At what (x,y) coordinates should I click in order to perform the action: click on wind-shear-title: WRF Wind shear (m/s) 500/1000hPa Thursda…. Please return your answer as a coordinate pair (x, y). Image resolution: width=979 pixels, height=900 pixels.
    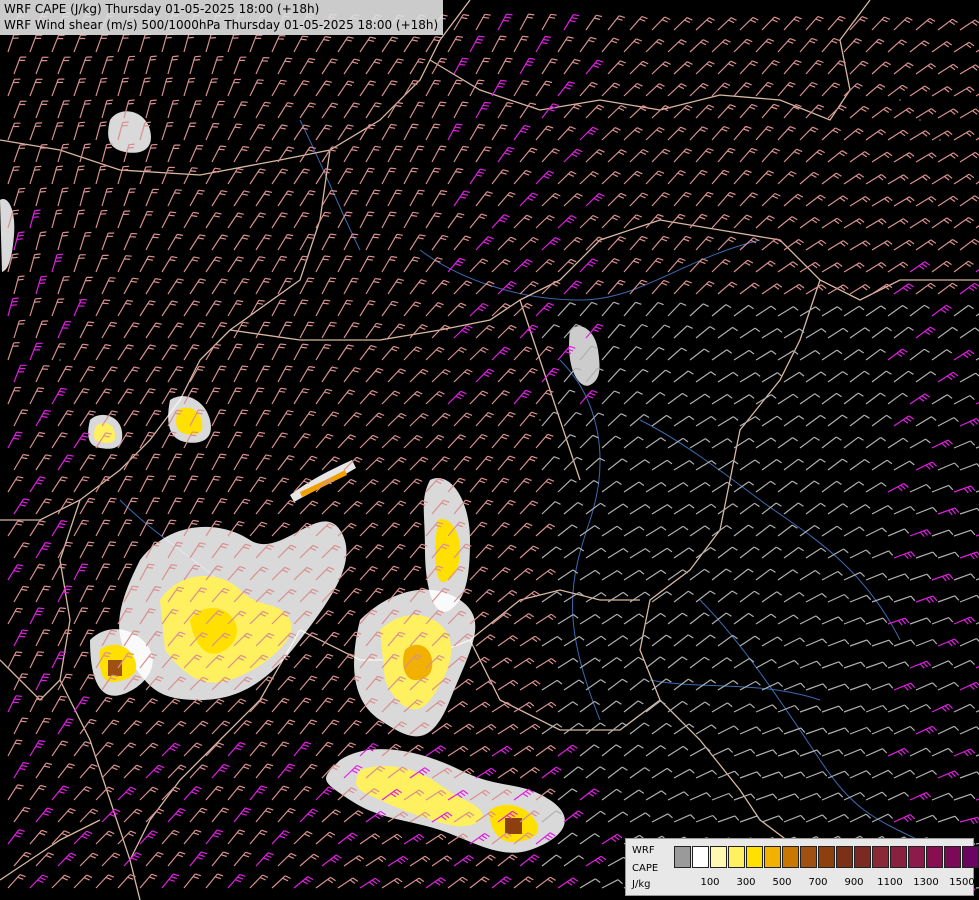
    Looking at the image, I should click on (221, 25).